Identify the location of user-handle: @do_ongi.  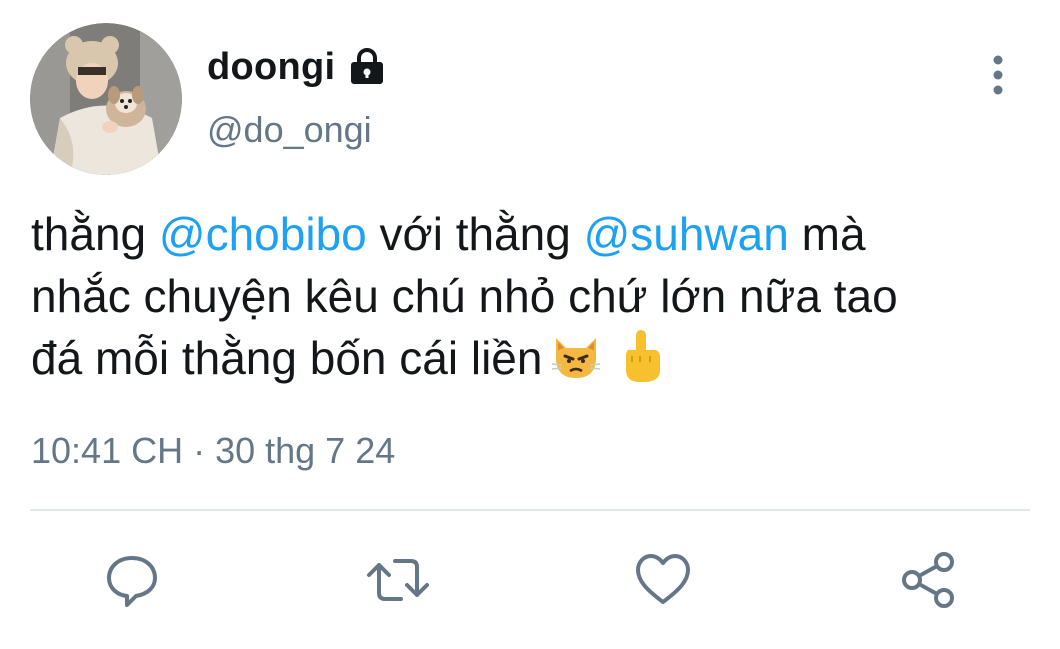
(289, 130).